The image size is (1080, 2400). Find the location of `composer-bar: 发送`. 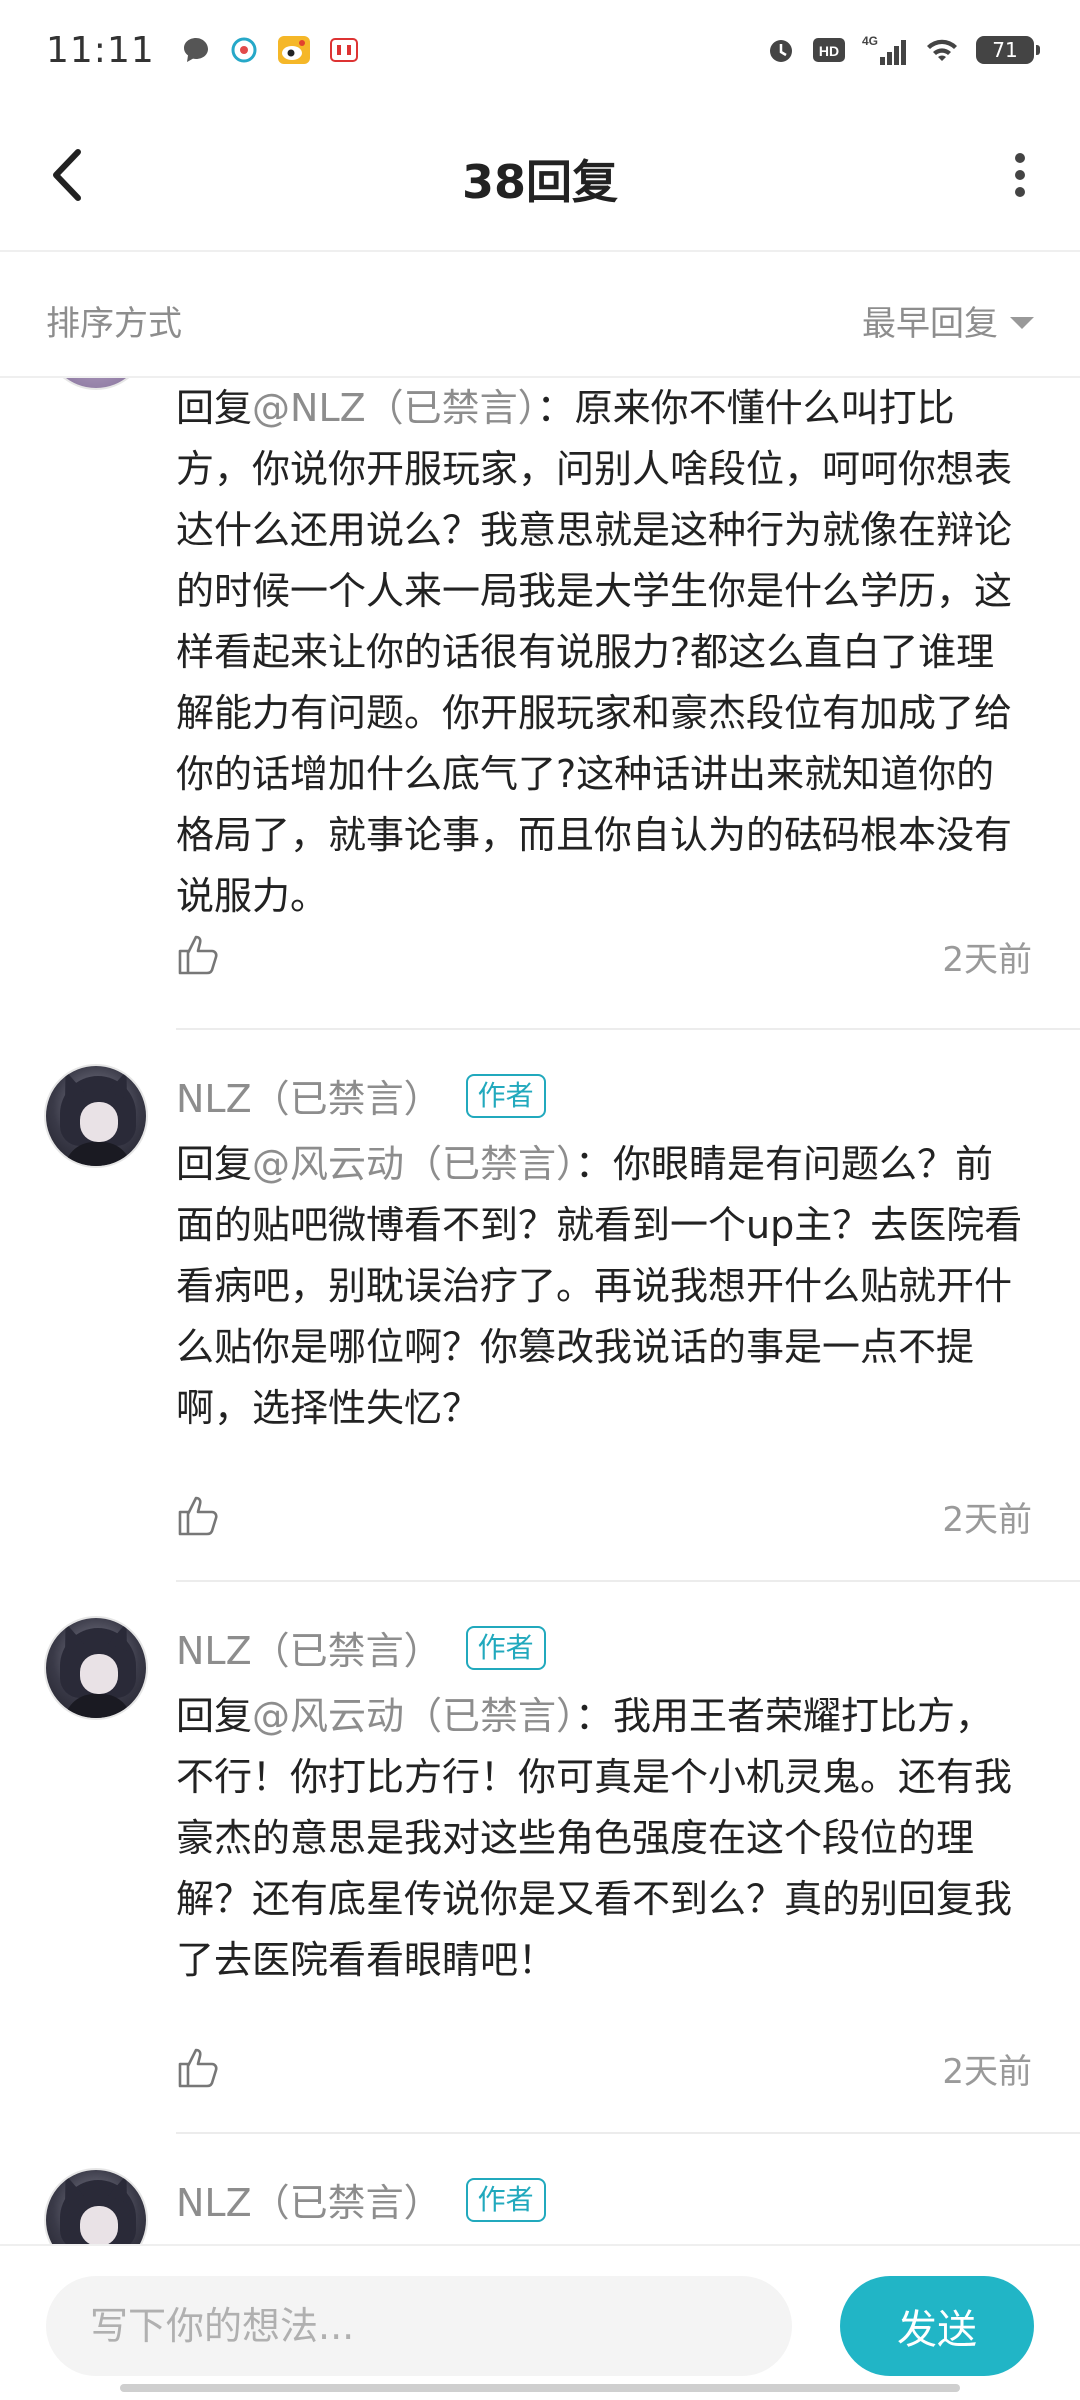

composer-bar: 发送 is located at coordinates (540, 2322).